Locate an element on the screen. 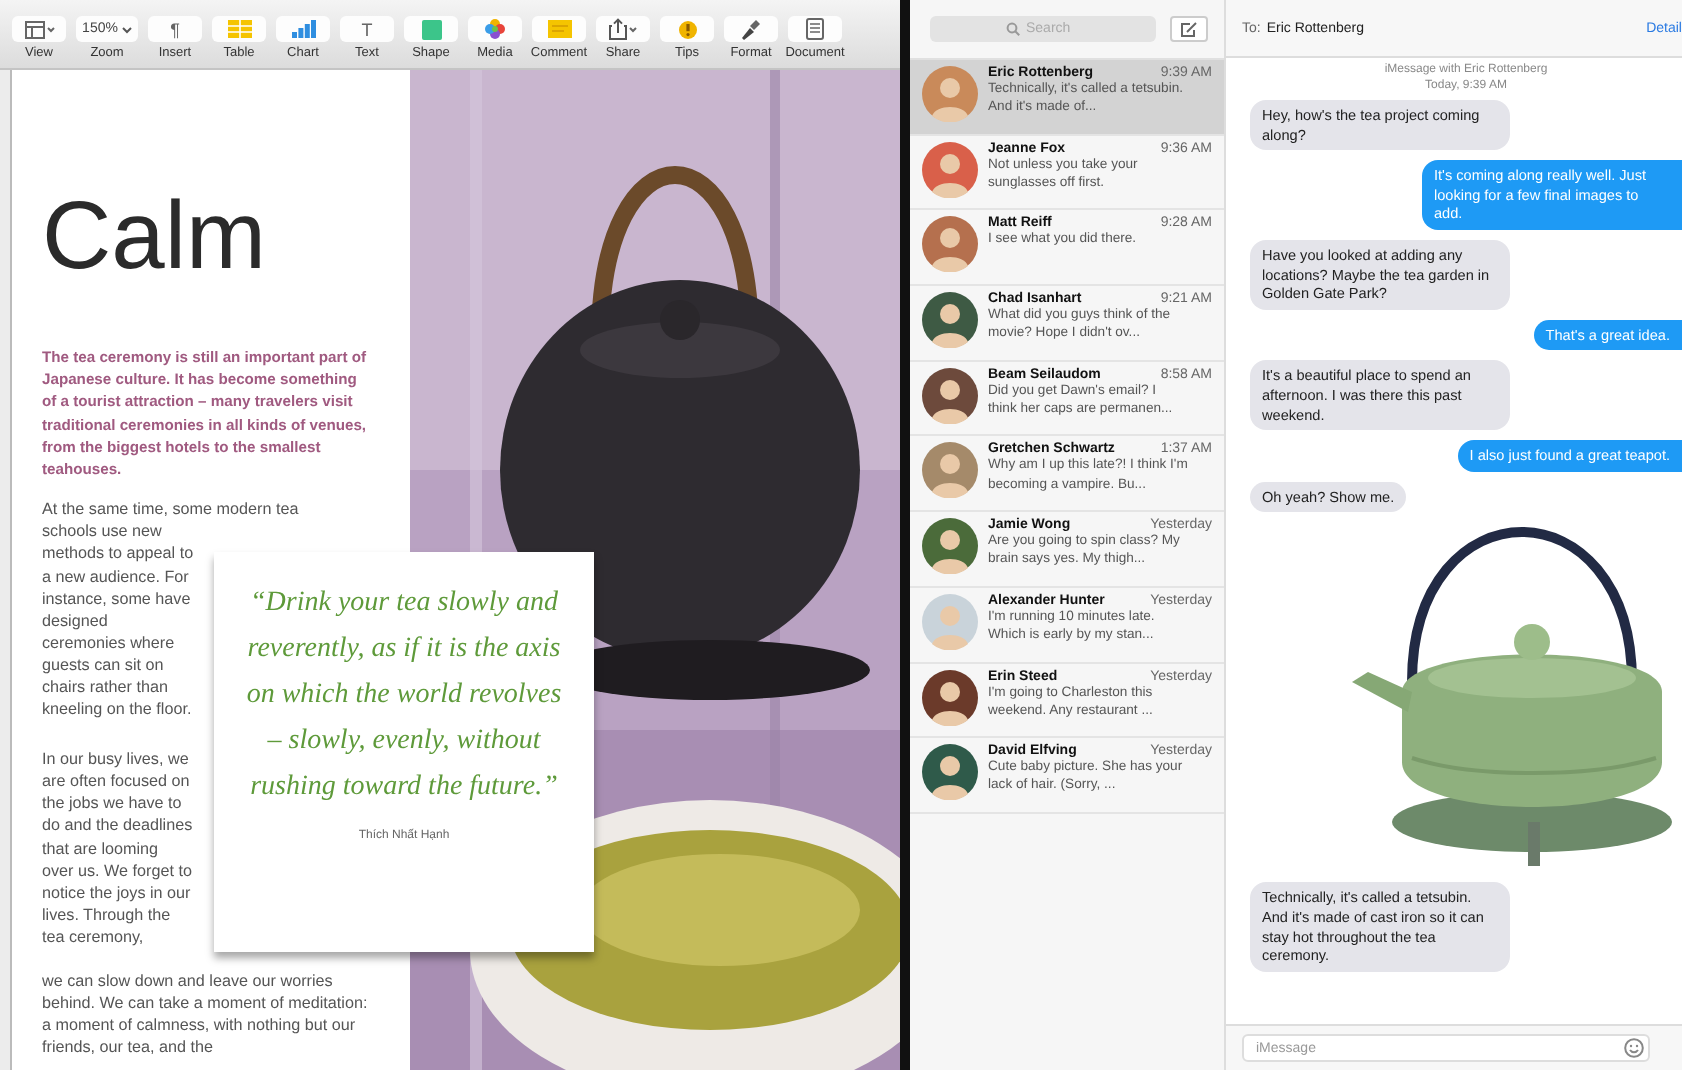 The height and width of the screenshot is (1070, 1682). pull-quote: “Drink your tea slowly and reverently, as if it is the axis on which the world revolves – slowly, evenly, without rushing toward the future.” is located at coordinates (404, 696).